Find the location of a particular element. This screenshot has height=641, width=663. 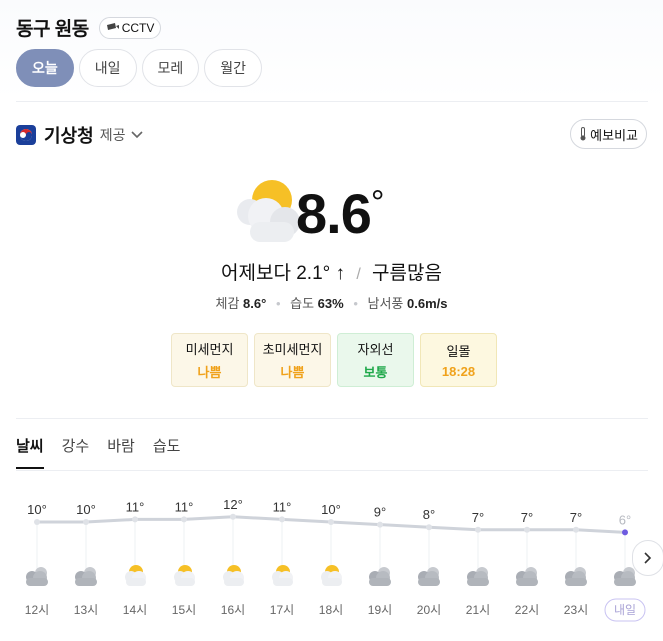

feels-like-label: 체감 is located at coordinates (227, 303).